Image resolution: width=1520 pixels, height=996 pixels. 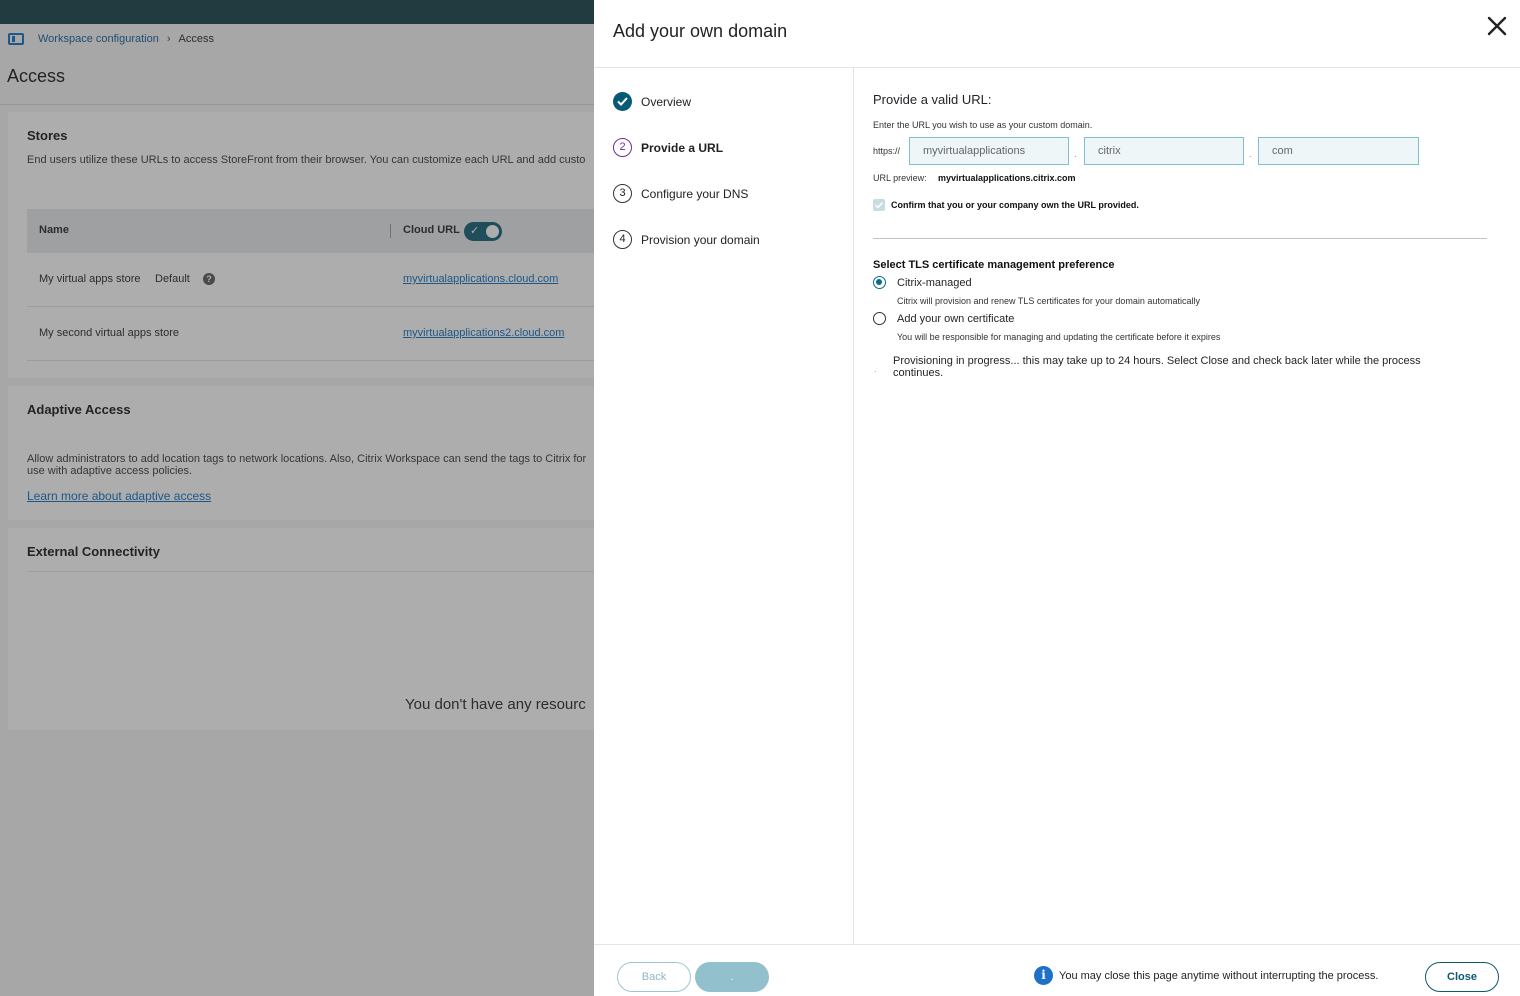 I want to click on radio-label: Citrix-managed, so click(x=934, y=282).